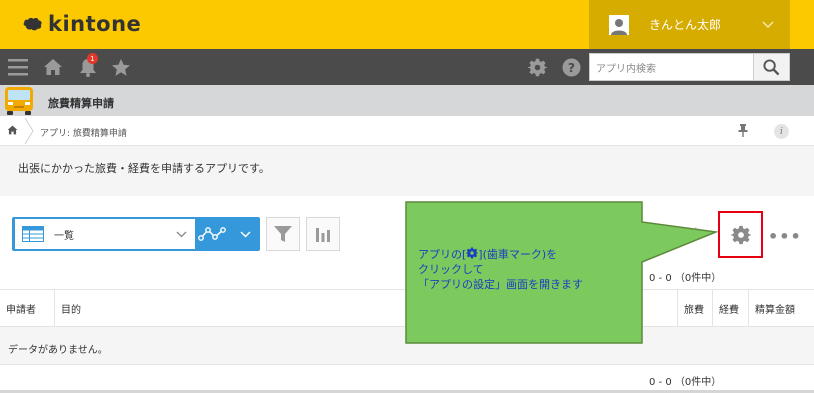 Image resolution: width=814 pixels, height=393 pixels. I want to click on column-header-travel-cost: 旅費, so click(695, 308).